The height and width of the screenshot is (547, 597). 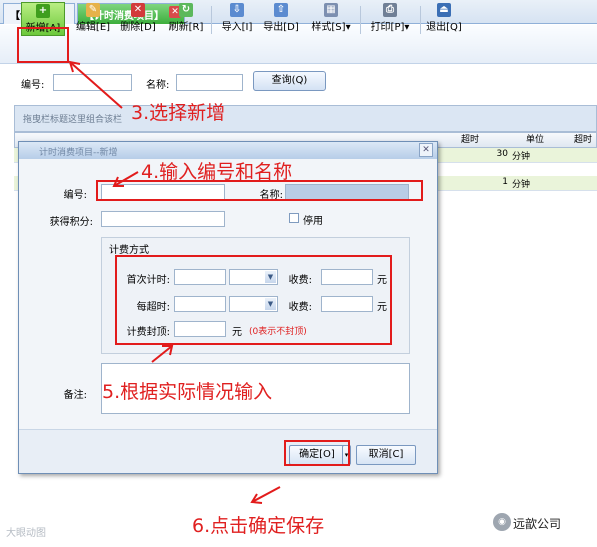 I want to click on step6-annotation: 6.点击确定保存, so click(x=258, y=526).